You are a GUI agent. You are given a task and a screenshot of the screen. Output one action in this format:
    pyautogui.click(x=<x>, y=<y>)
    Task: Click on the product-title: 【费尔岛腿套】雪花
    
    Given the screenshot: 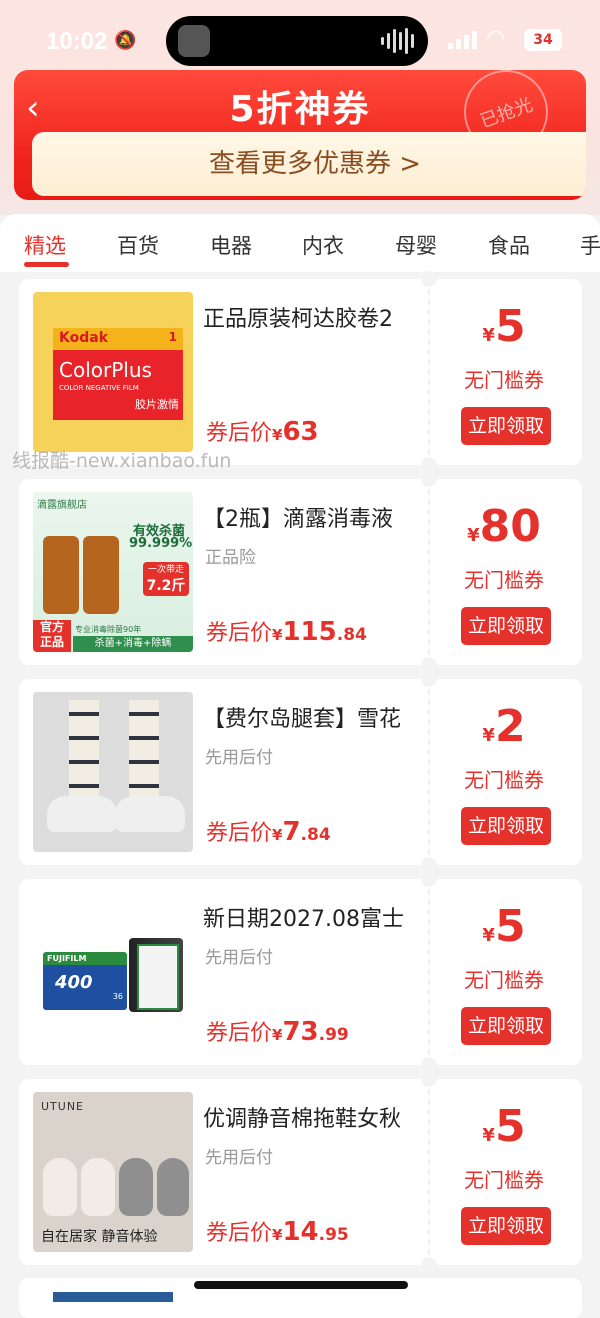 What is the action you would take?
    pyautogui.click(x=318, y=717)
    